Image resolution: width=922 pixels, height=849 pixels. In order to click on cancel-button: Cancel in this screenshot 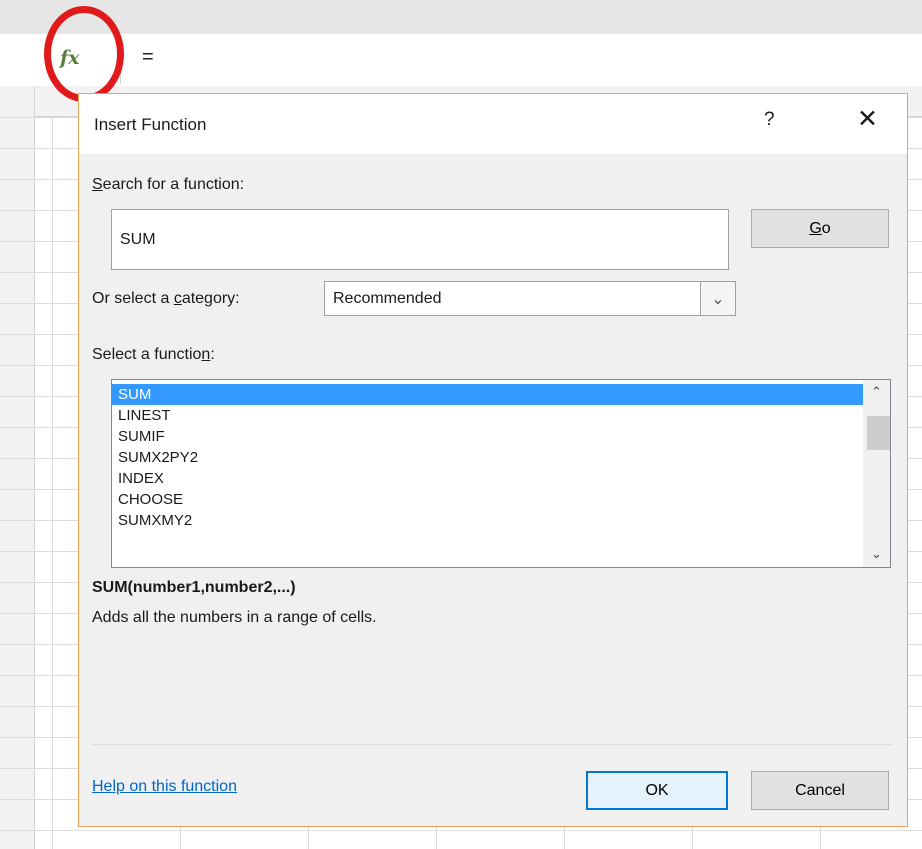, I will do `click(820, 790)`.